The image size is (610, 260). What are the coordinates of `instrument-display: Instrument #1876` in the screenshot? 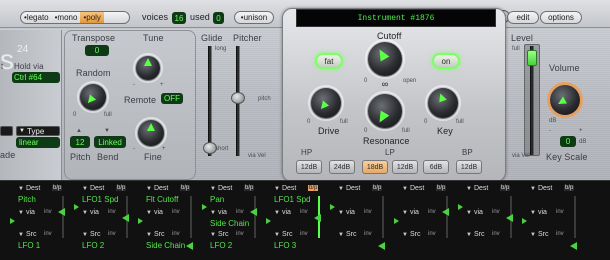 It's located at (396, 18).